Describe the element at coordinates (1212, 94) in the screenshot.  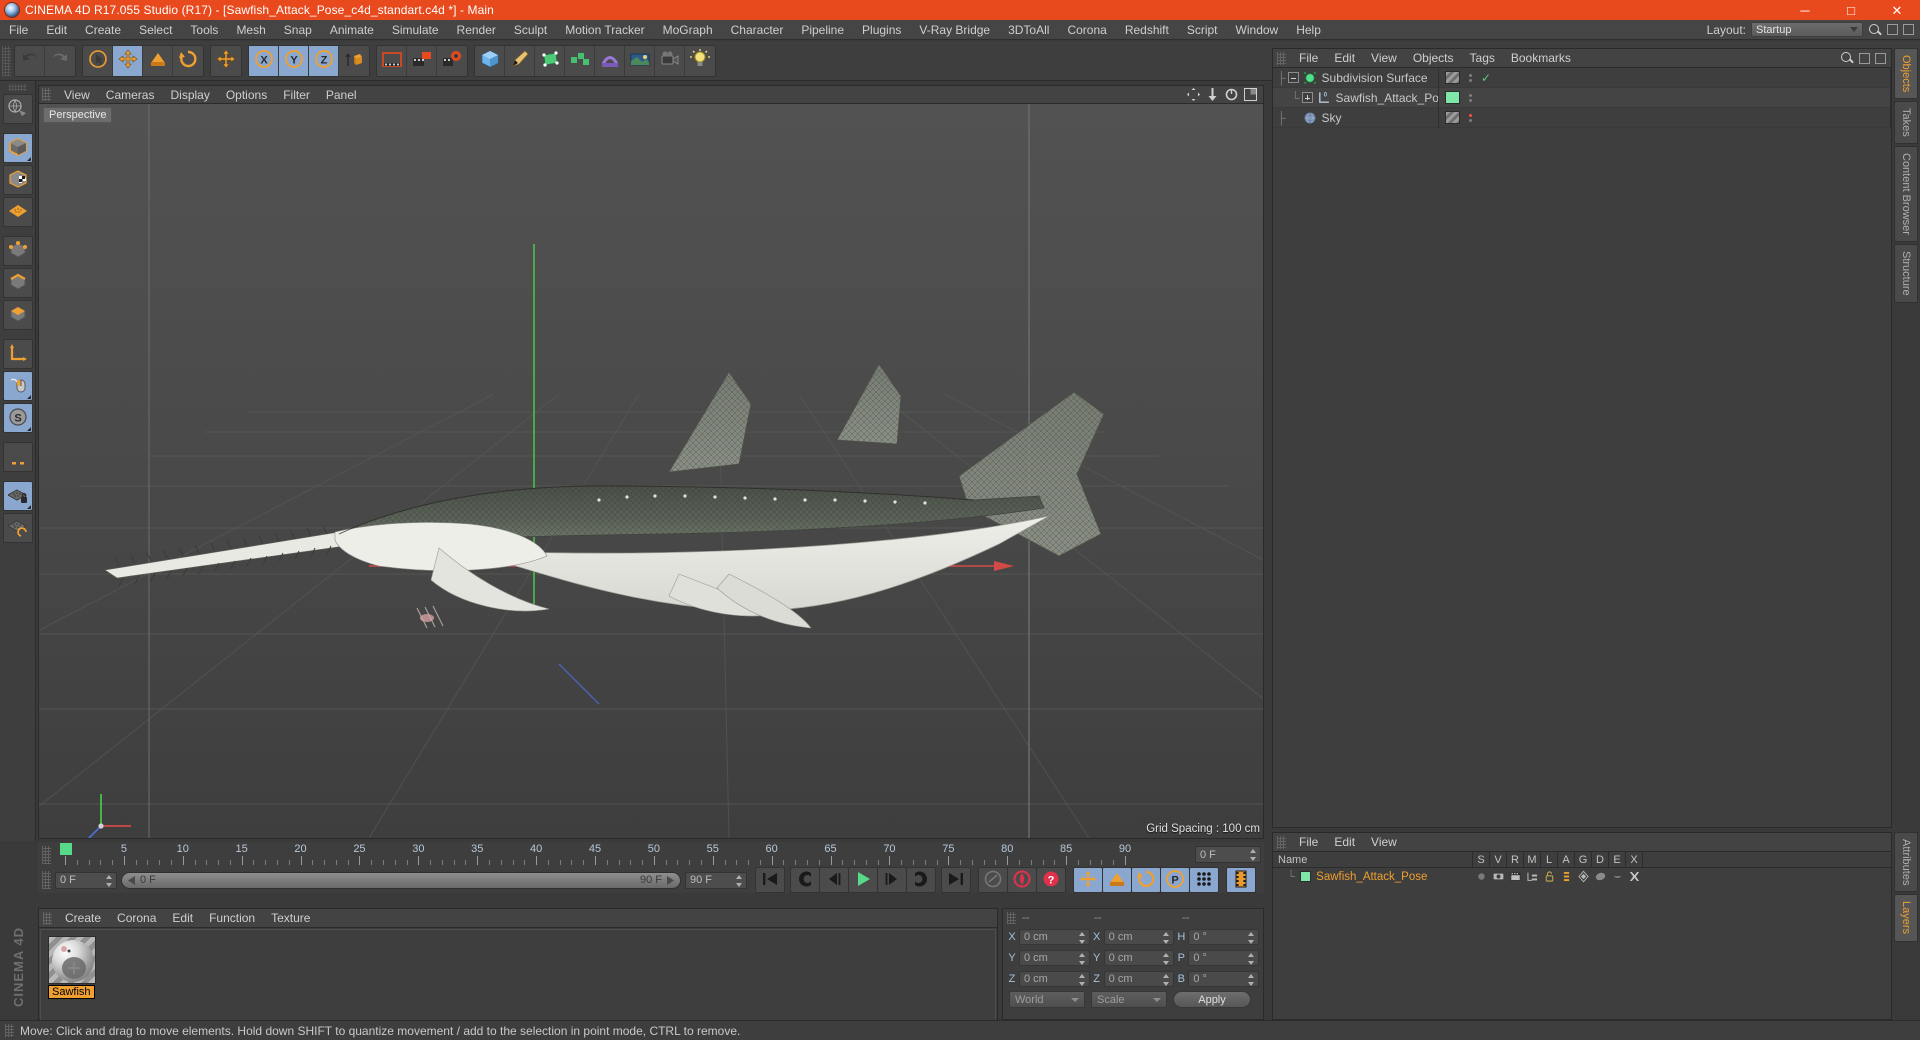
I see `zoom-icon` at that location.